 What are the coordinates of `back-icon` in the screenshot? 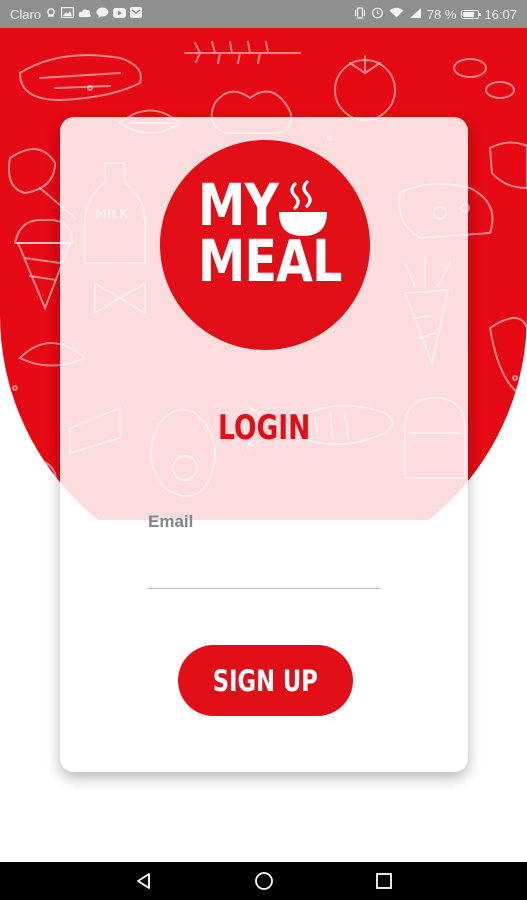 It's located at (144, 881).